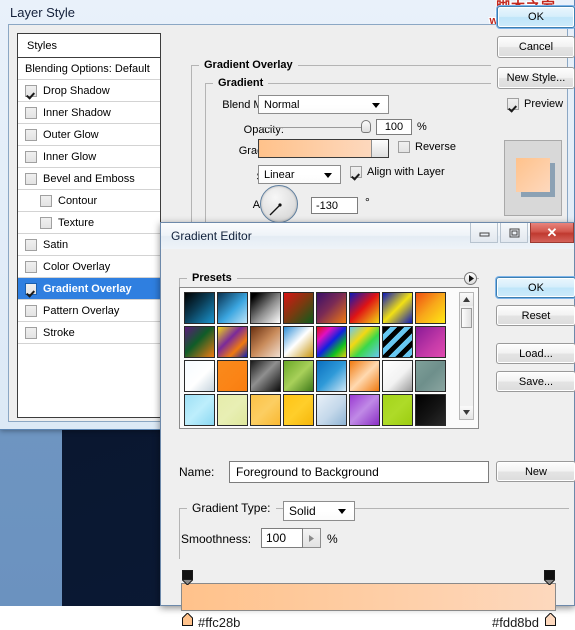 The width and height of the screenshot is (575, 630). Describe the element at coordinates (470, 278) in the screenshot. I see `presets-menu-button` at that location.